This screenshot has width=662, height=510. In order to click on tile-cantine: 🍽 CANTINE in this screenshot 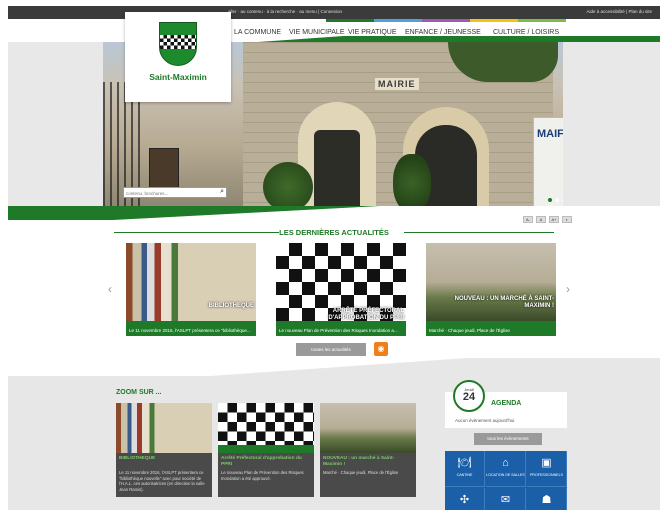, I will do `click(465, 469)`.